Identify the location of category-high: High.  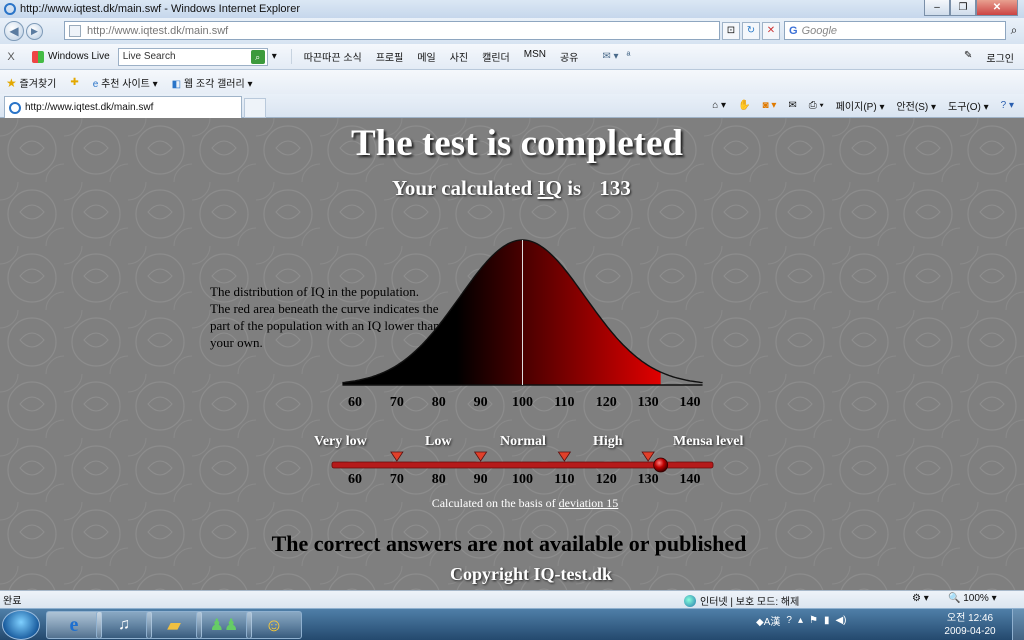
(608, 441).